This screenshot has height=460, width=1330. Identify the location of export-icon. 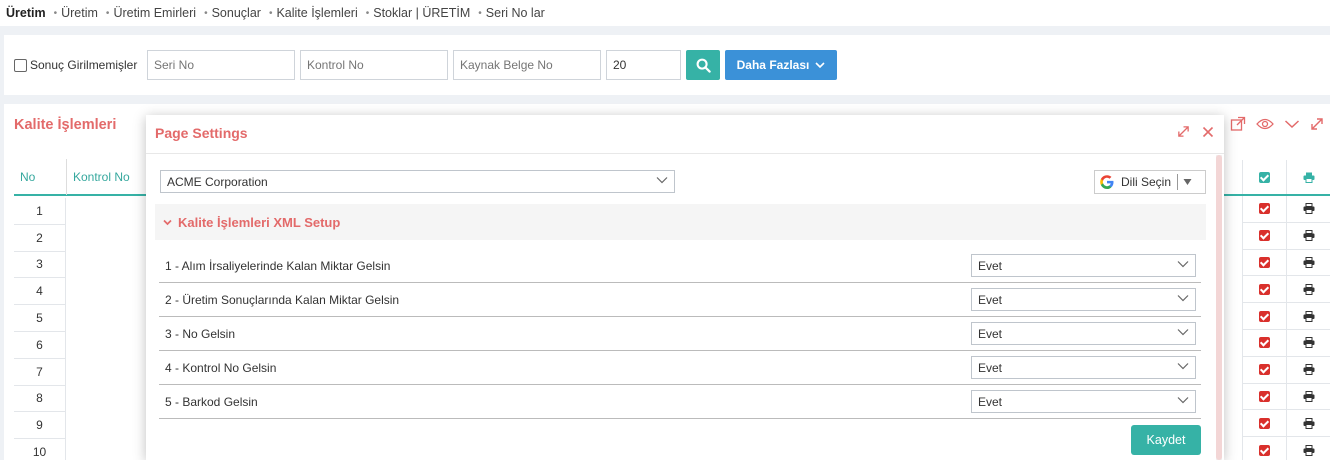
(1238, 124).